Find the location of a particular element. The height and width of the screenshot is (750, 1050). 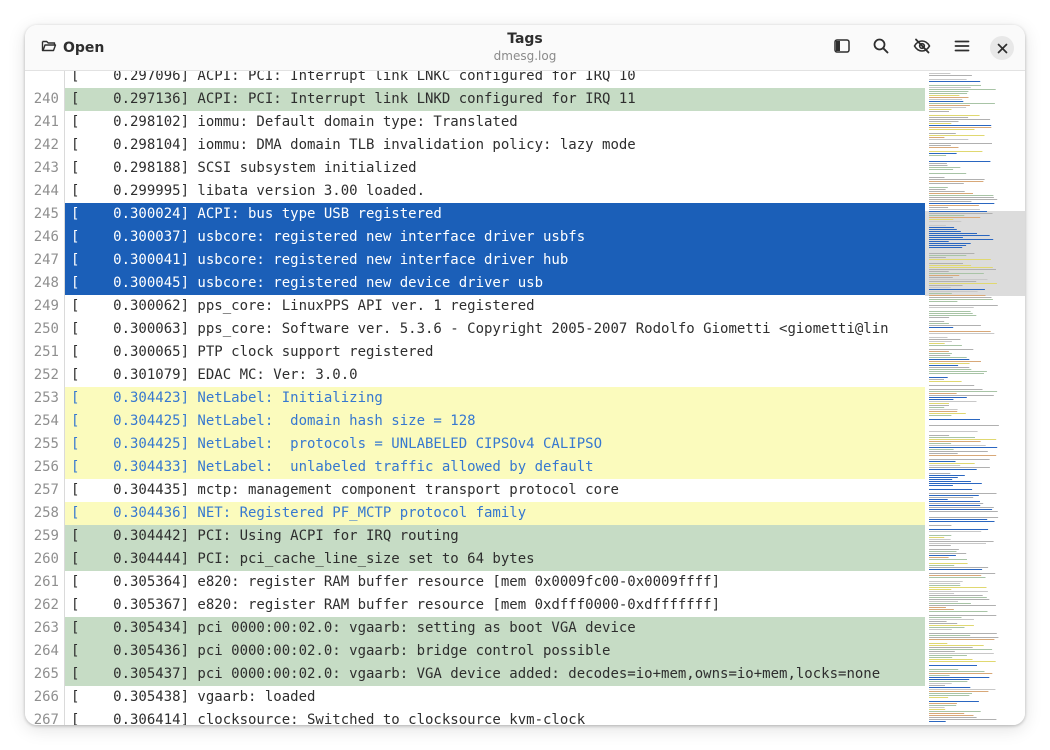

search-button is located at coordinates (881, 48).